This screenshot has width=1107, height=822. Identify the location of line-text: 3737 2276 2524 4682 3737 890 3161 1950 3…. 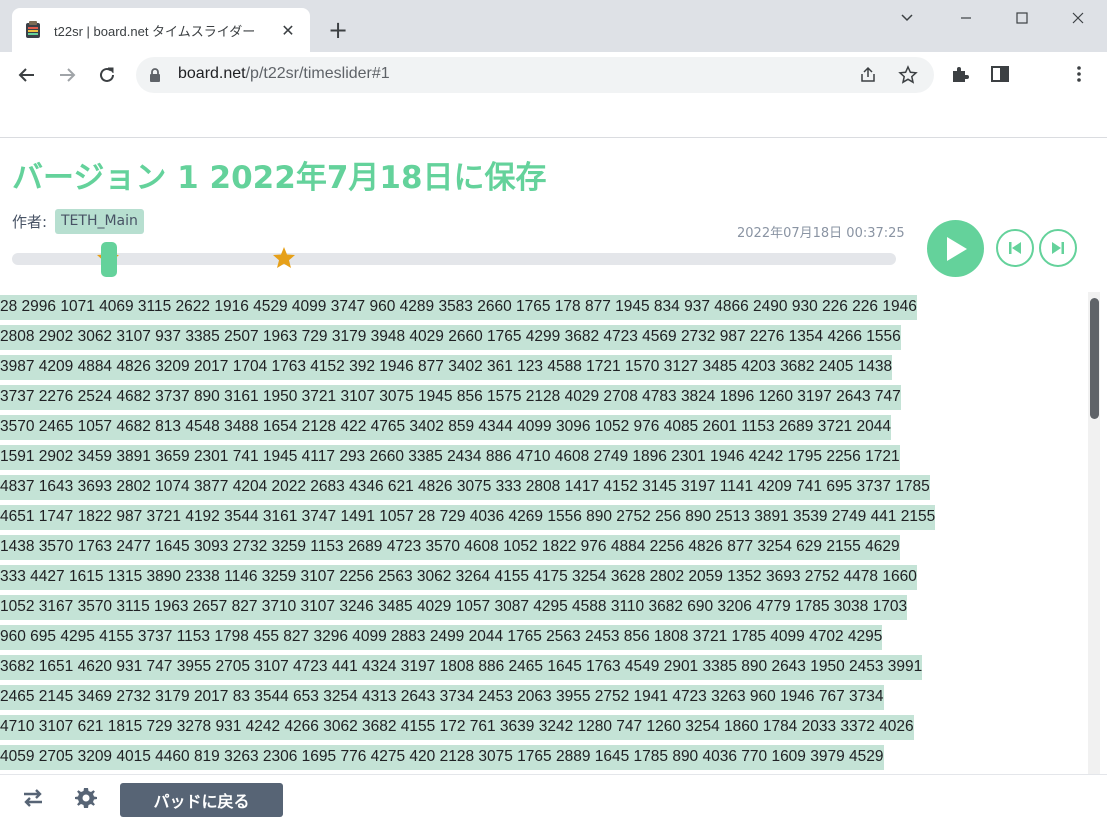
(450, 397).